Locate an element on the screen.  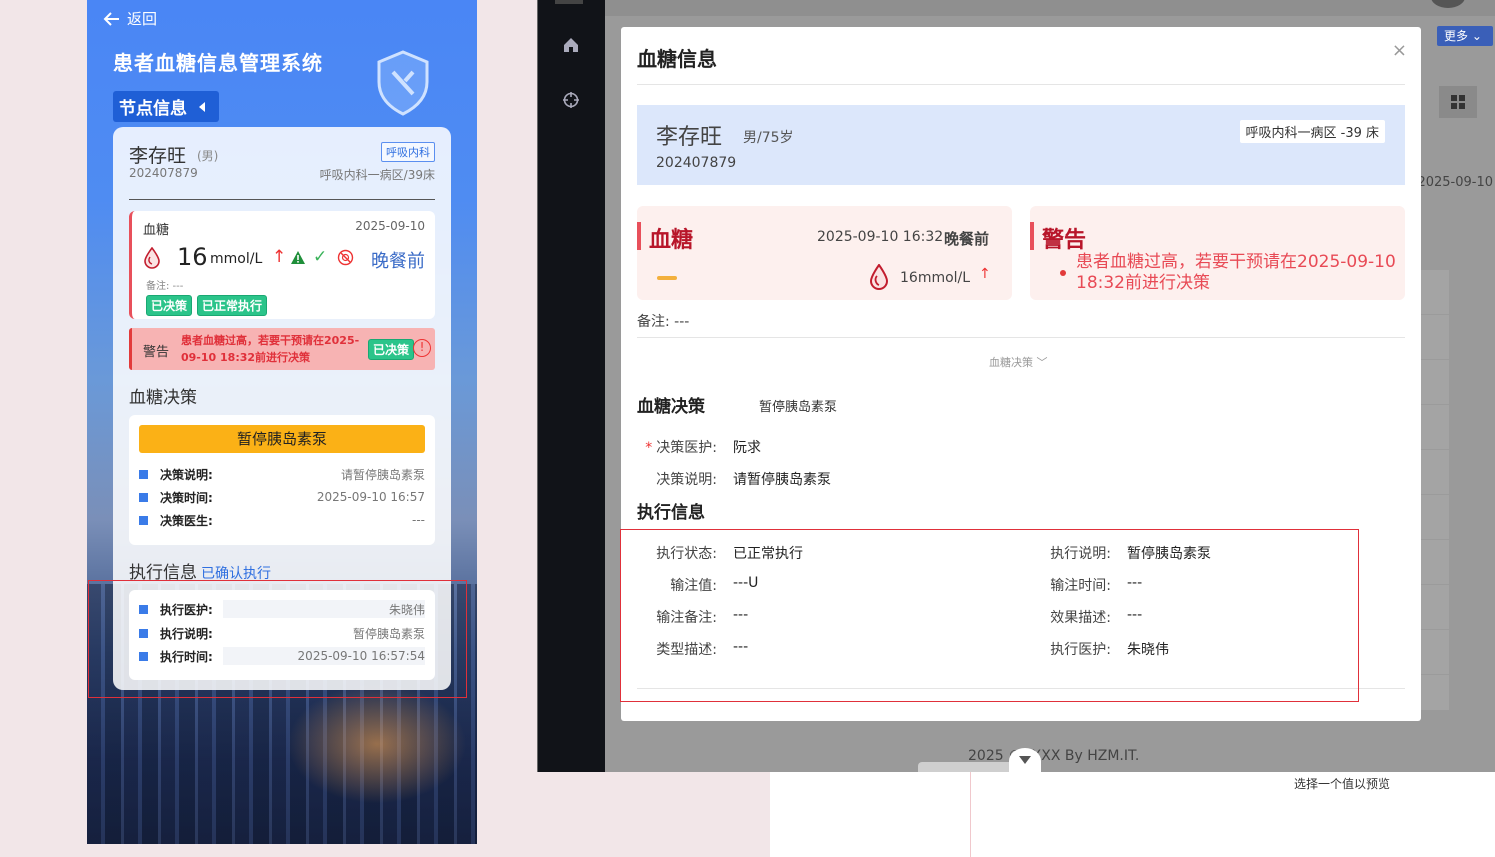
execution-field: 执行医护: 朱晓伟 is located at coordinates (1100, 649).